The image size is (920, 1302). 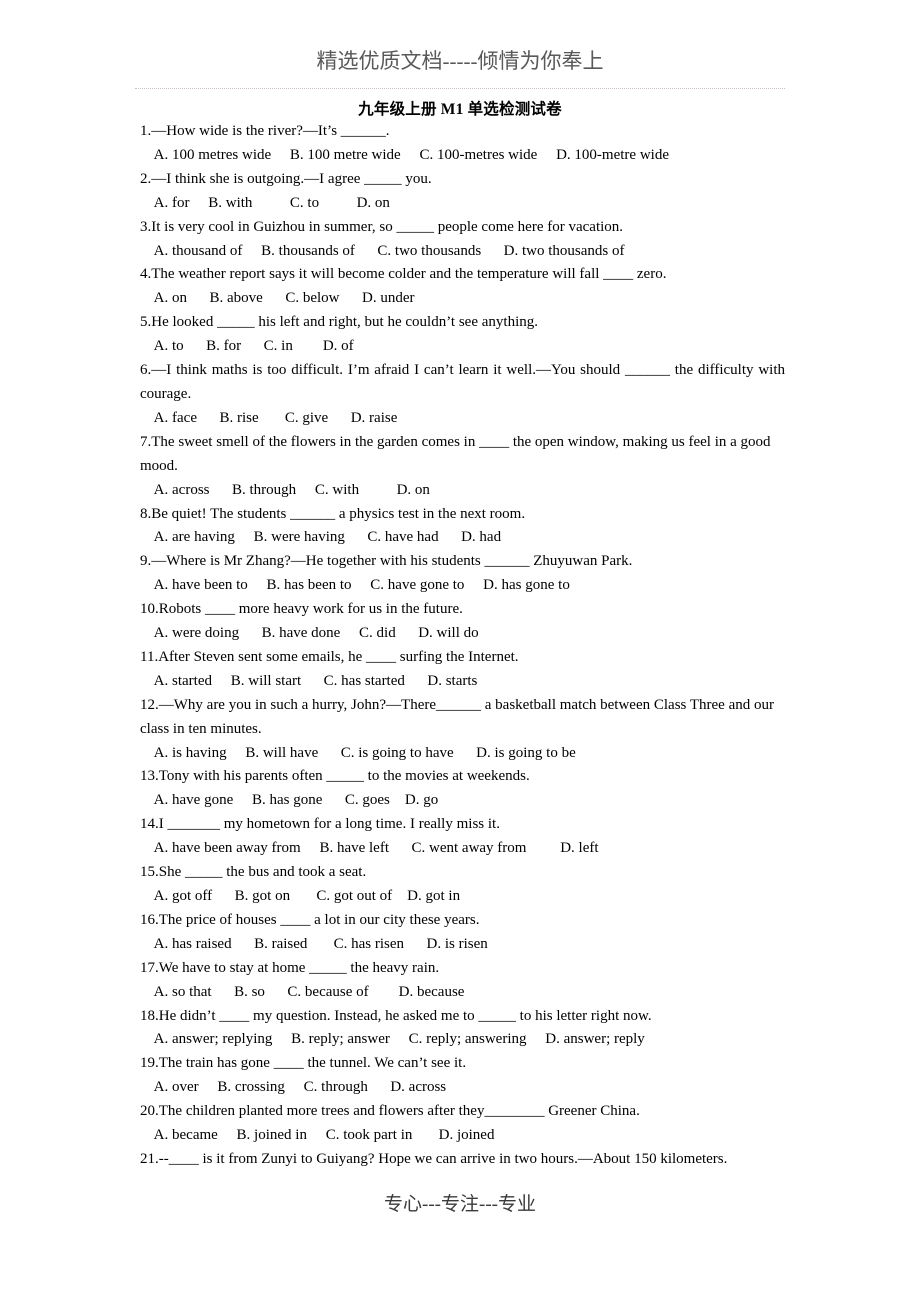 I want to click on header-watermark-text: 精选优质文档-----倾情为你奉上, so click(x=460, y=61).